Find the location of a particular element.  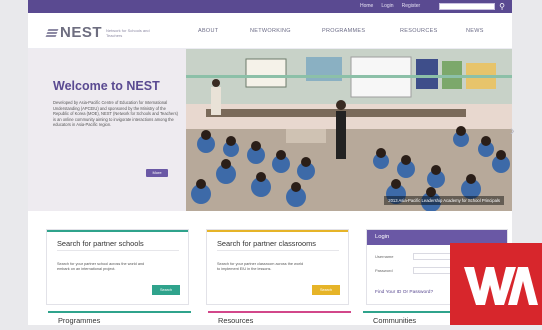

resources-section: Resources is located at coordinates (279, 318).